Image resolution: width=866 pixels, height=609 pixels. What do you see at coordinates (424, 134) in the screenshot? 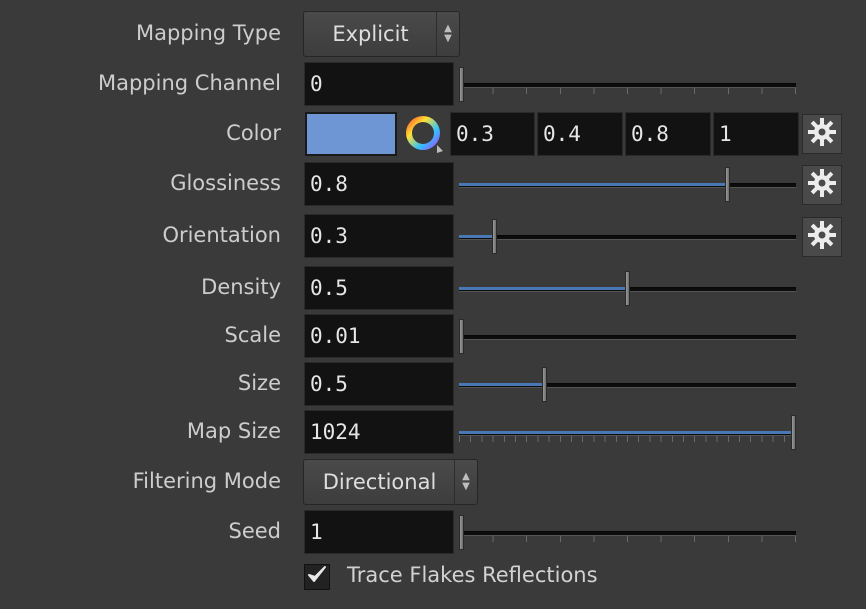
I see `color-wheel-icon` at bounding box center [424, 134].